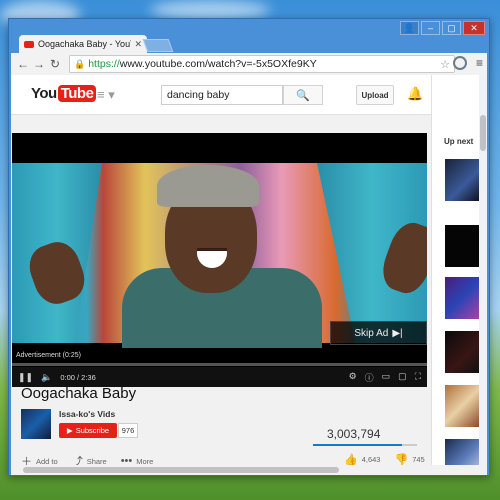 This screenshot has height=500, width=500. What do you see at coordinates (78, 377) in the screenshot?
I see `time-display: 0:00 / 2:36` at bounding box center [78, 377].